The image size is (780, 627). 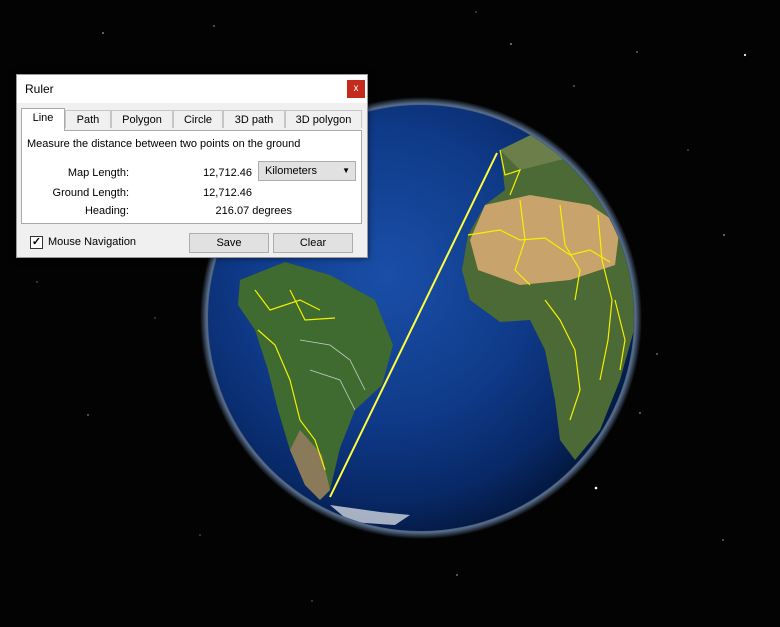 I want to click on units-select: Kilometers ▼, so click(x=307, y=171).